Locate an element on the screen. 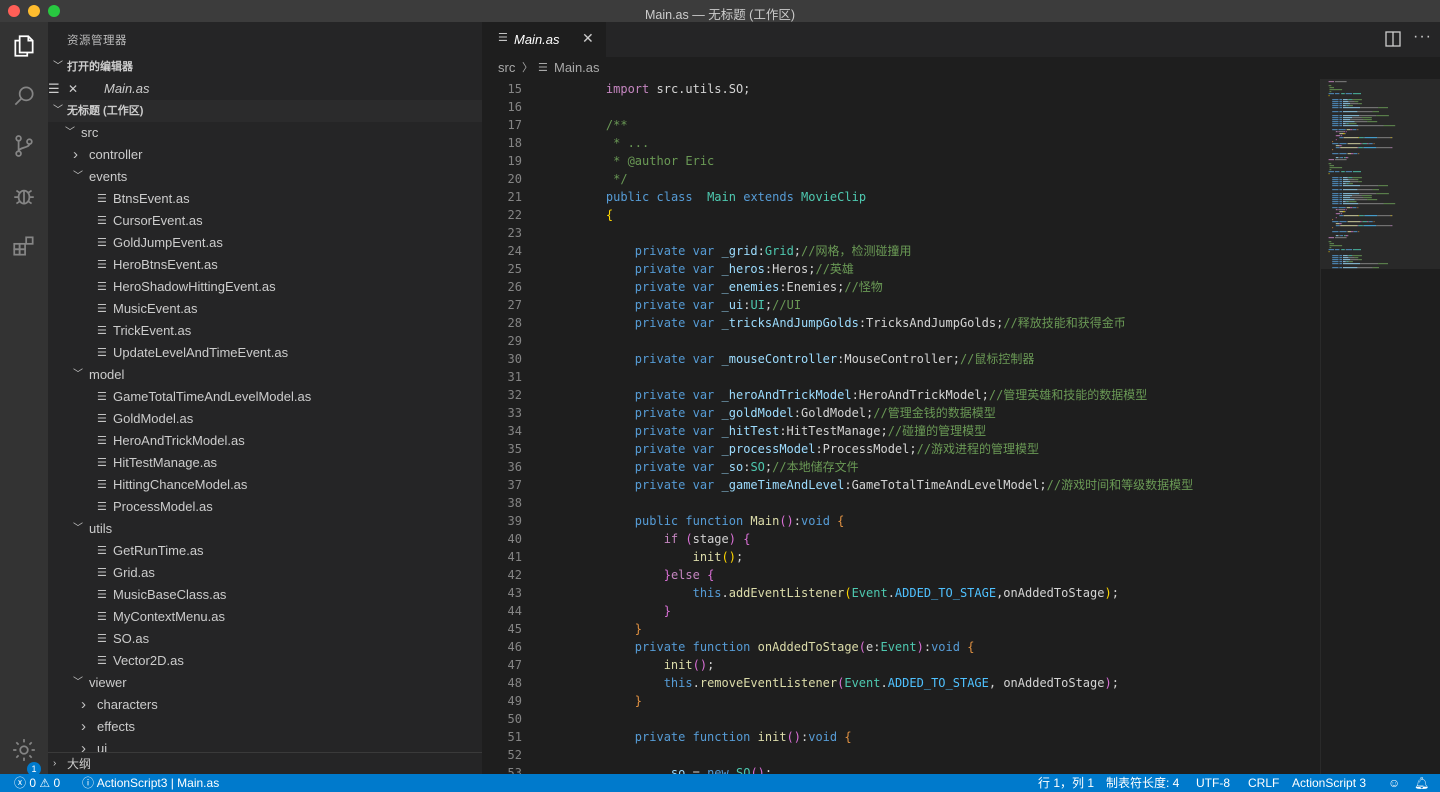  tree-file-item: ☰ HittingChanceModel.as is located at coordinates (265, 485).